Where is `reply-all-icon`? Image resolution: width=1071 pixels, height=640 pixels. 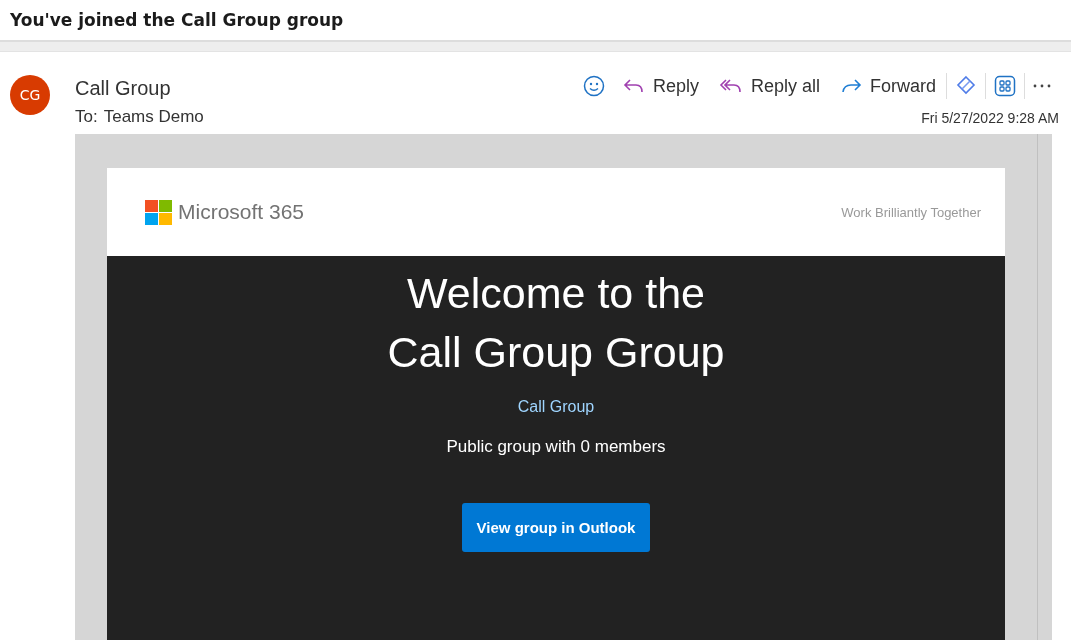 reply-all-icon is located at coordinates (730, 86).